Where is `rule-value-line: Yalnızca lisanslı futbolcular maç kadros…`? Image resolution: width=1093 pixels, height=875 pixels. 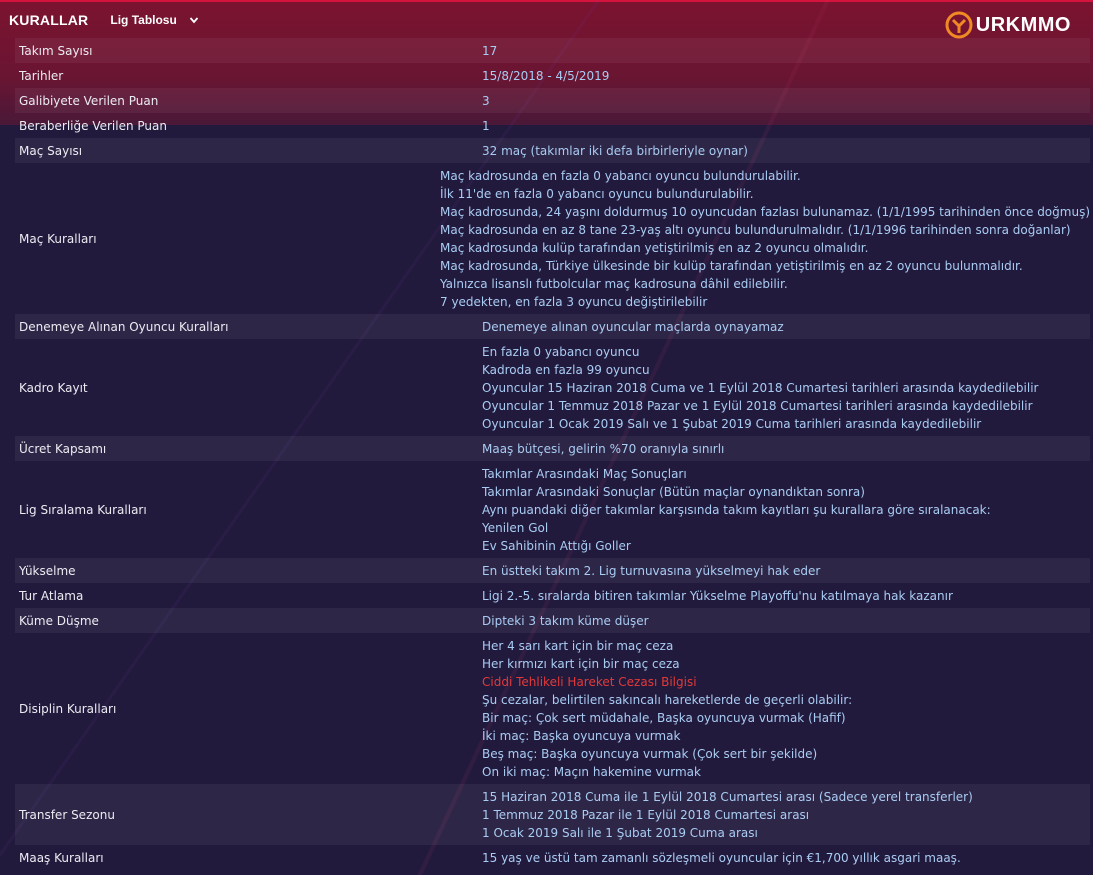 rule-value-line: Yalnızca lisanslı futbolcular maç kadros… is located at coordinates (614, 283).